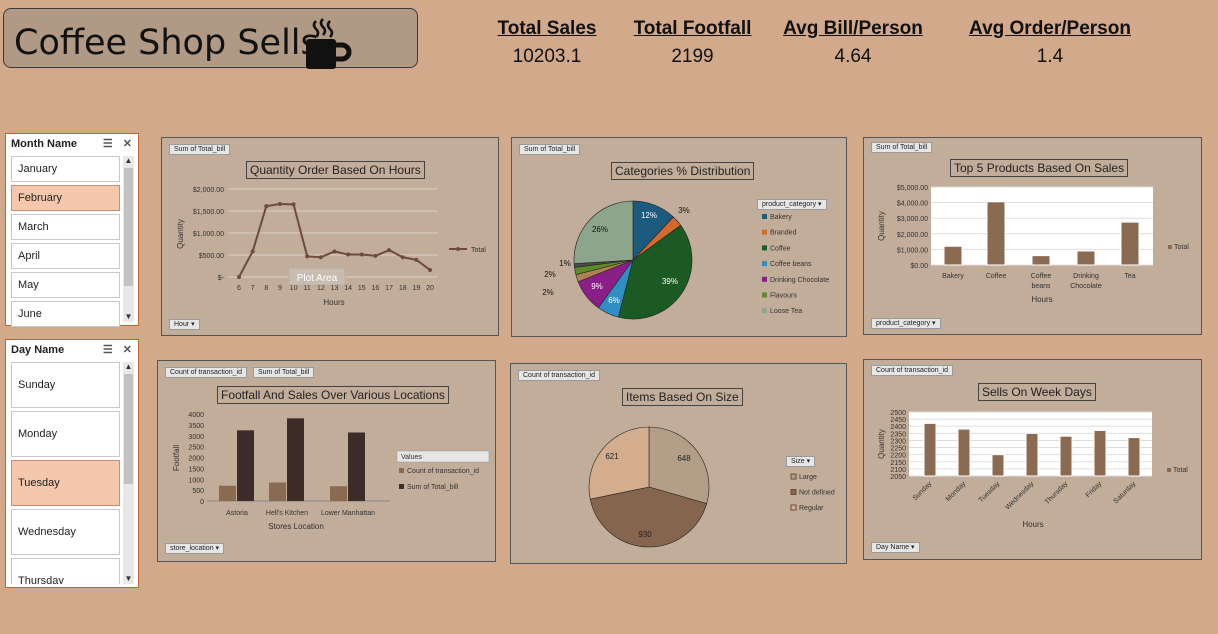  I want to click on slicer-item-monday: Monday, so click(65, 434).